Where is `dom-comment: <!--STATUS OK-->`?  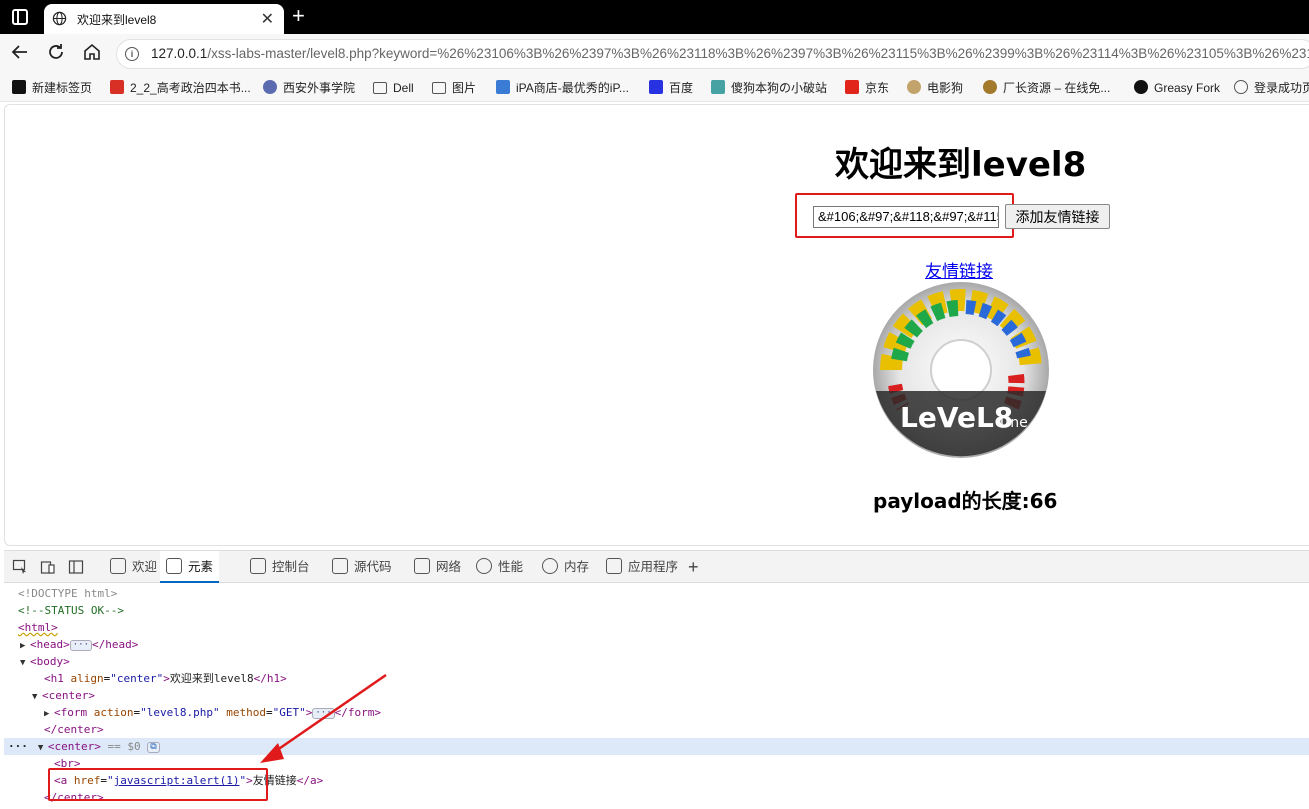
dom-comment: <!--STATUS OK--> is located at coordinates (663, 610).